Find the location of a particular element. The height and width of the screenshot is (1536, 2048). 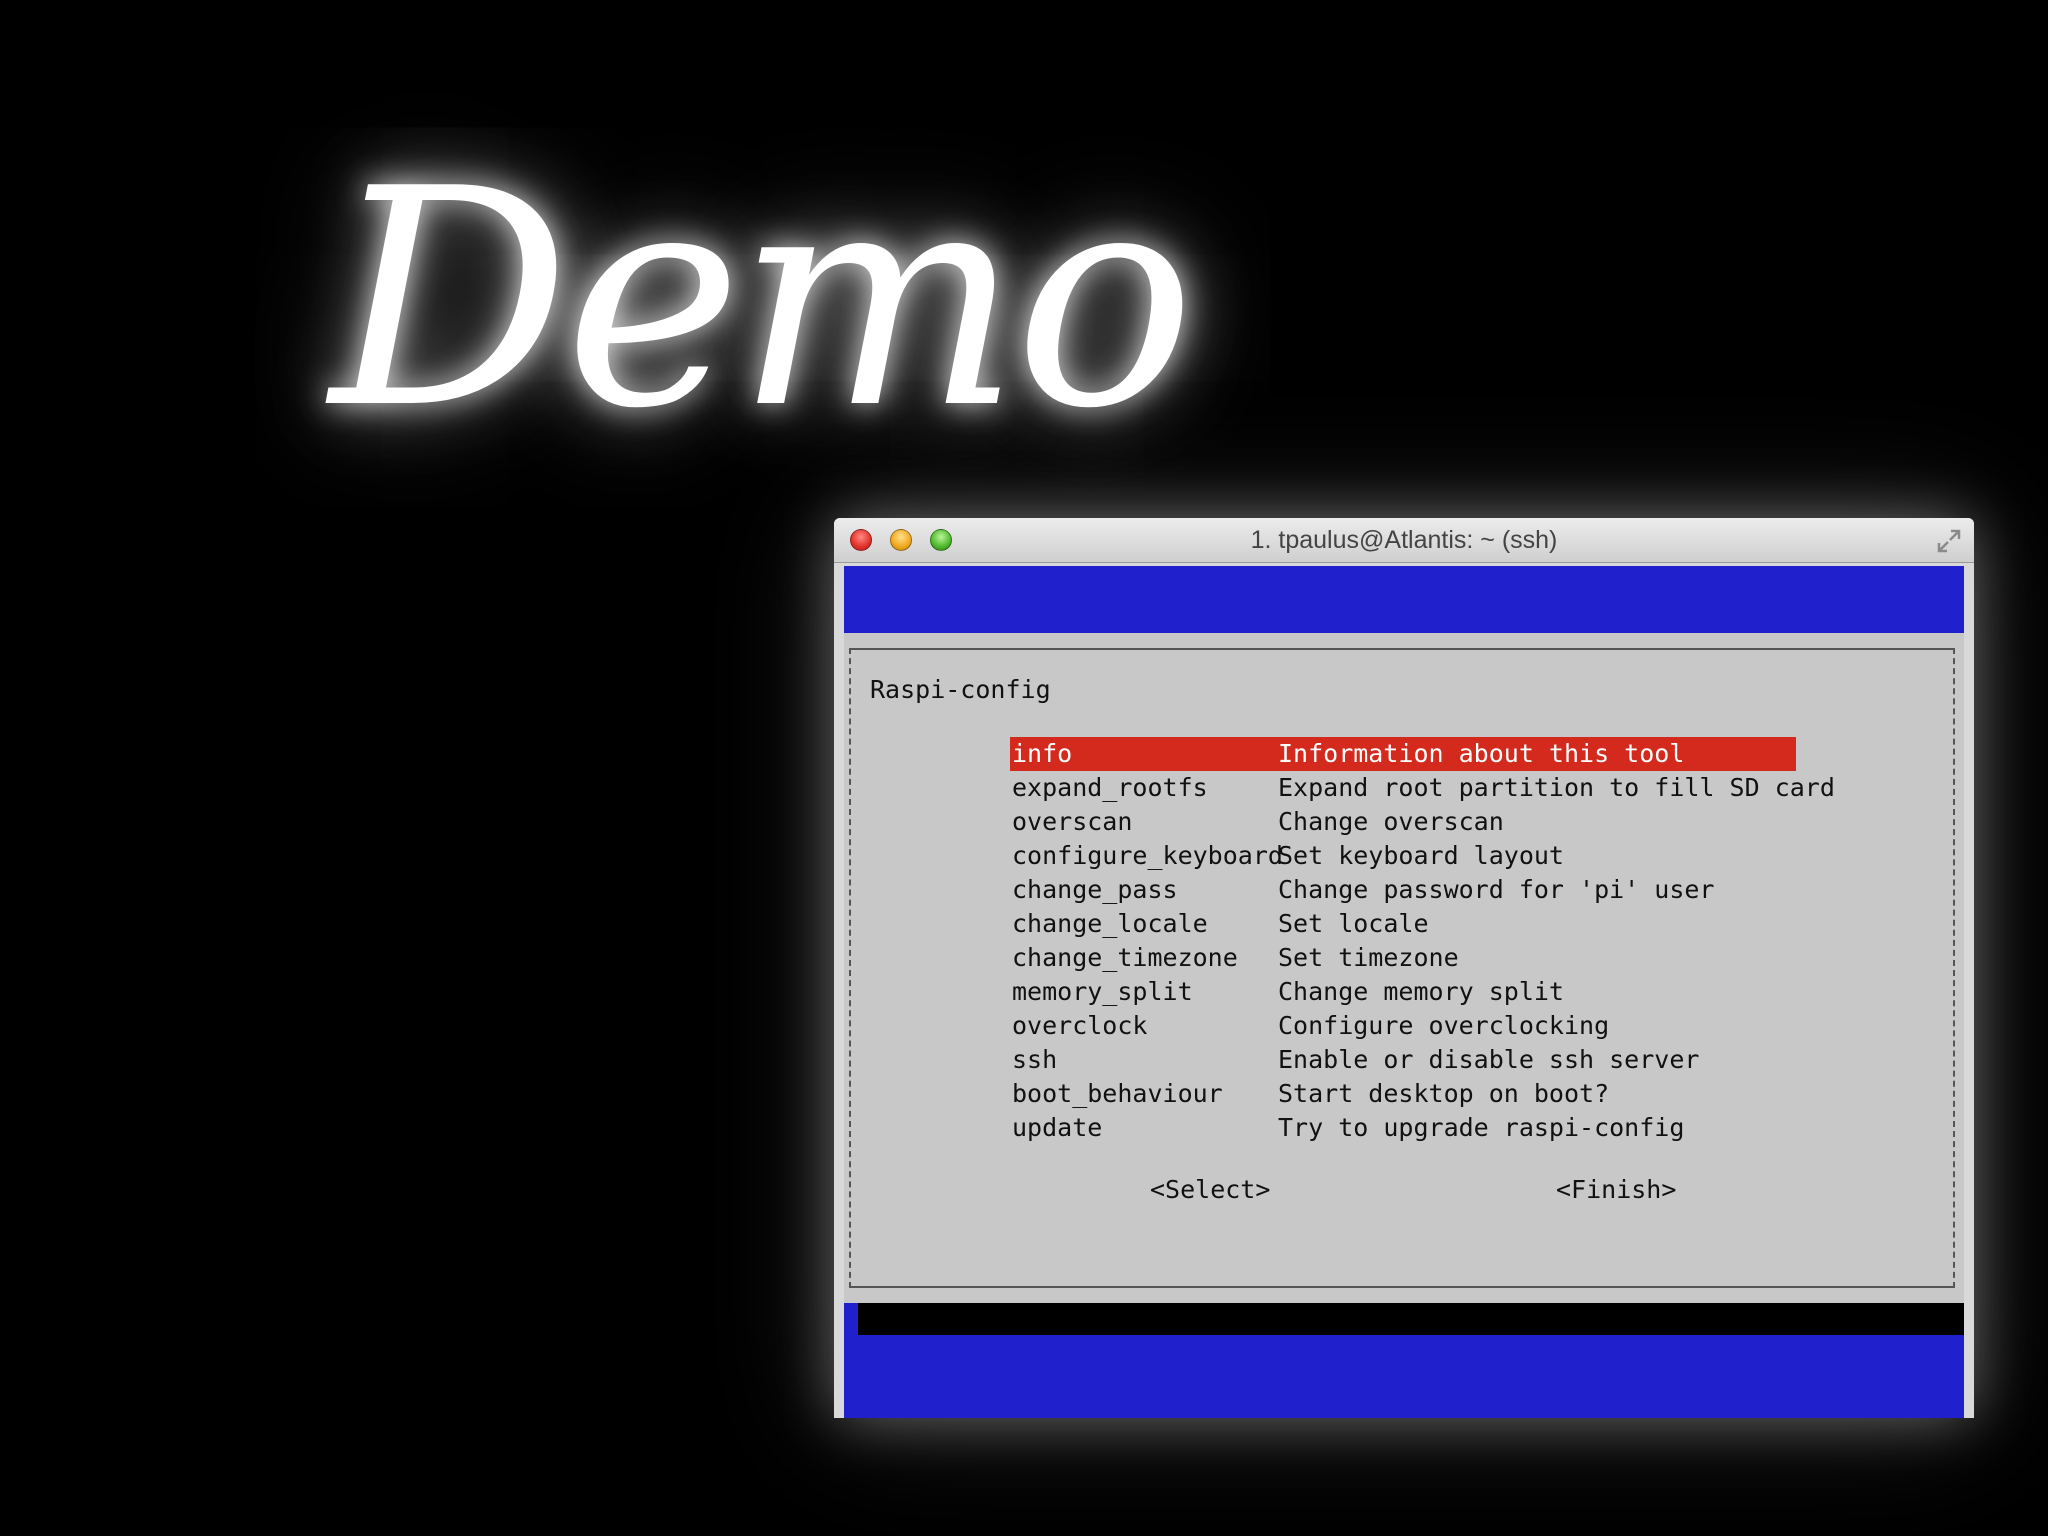

zoom-button-icon is located at coordinates (941, 540).